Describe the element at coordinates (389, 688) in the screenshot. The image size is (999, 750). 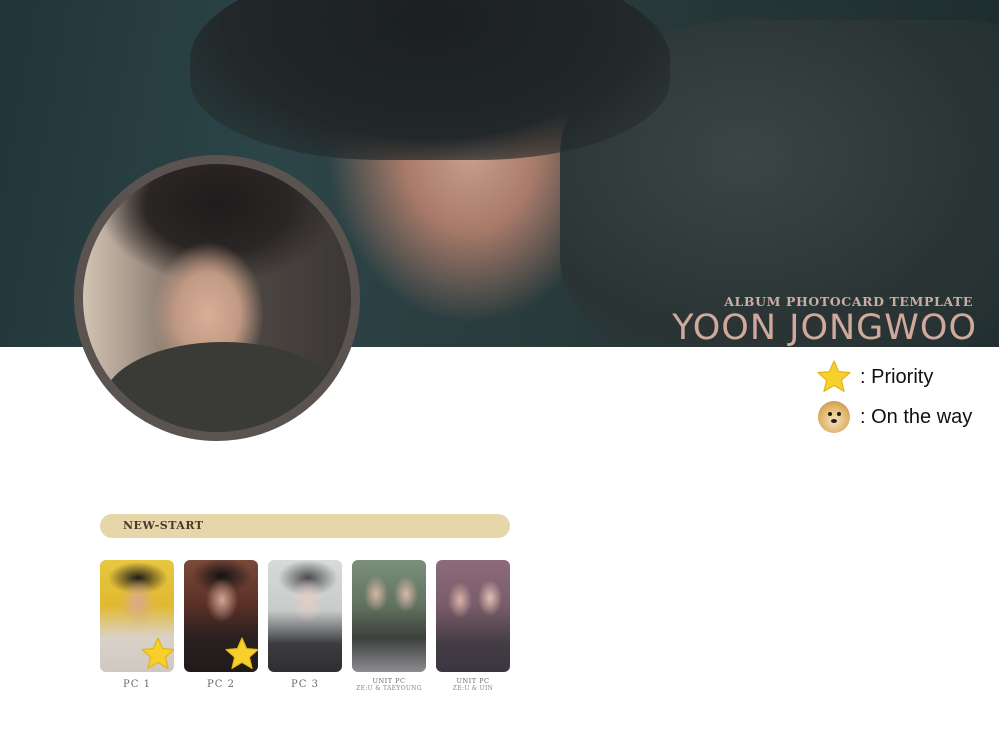
I see `photocard-sublabel: ZE:U & TAEYOUNG` at that location.